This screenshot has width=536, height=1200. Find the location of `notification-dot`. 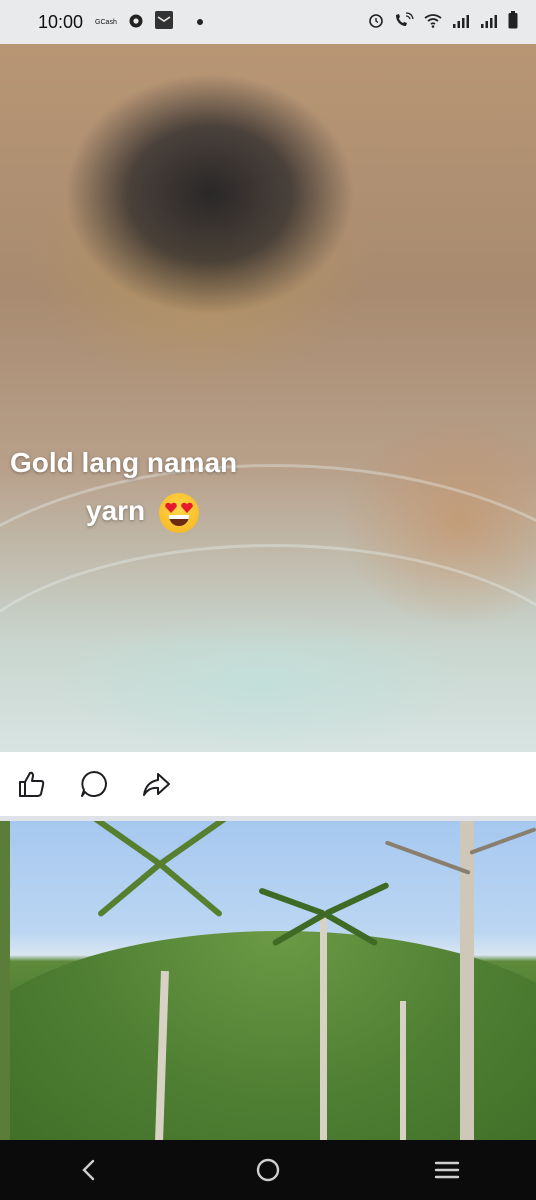

notification-dot is located at coordinates (199, 22).